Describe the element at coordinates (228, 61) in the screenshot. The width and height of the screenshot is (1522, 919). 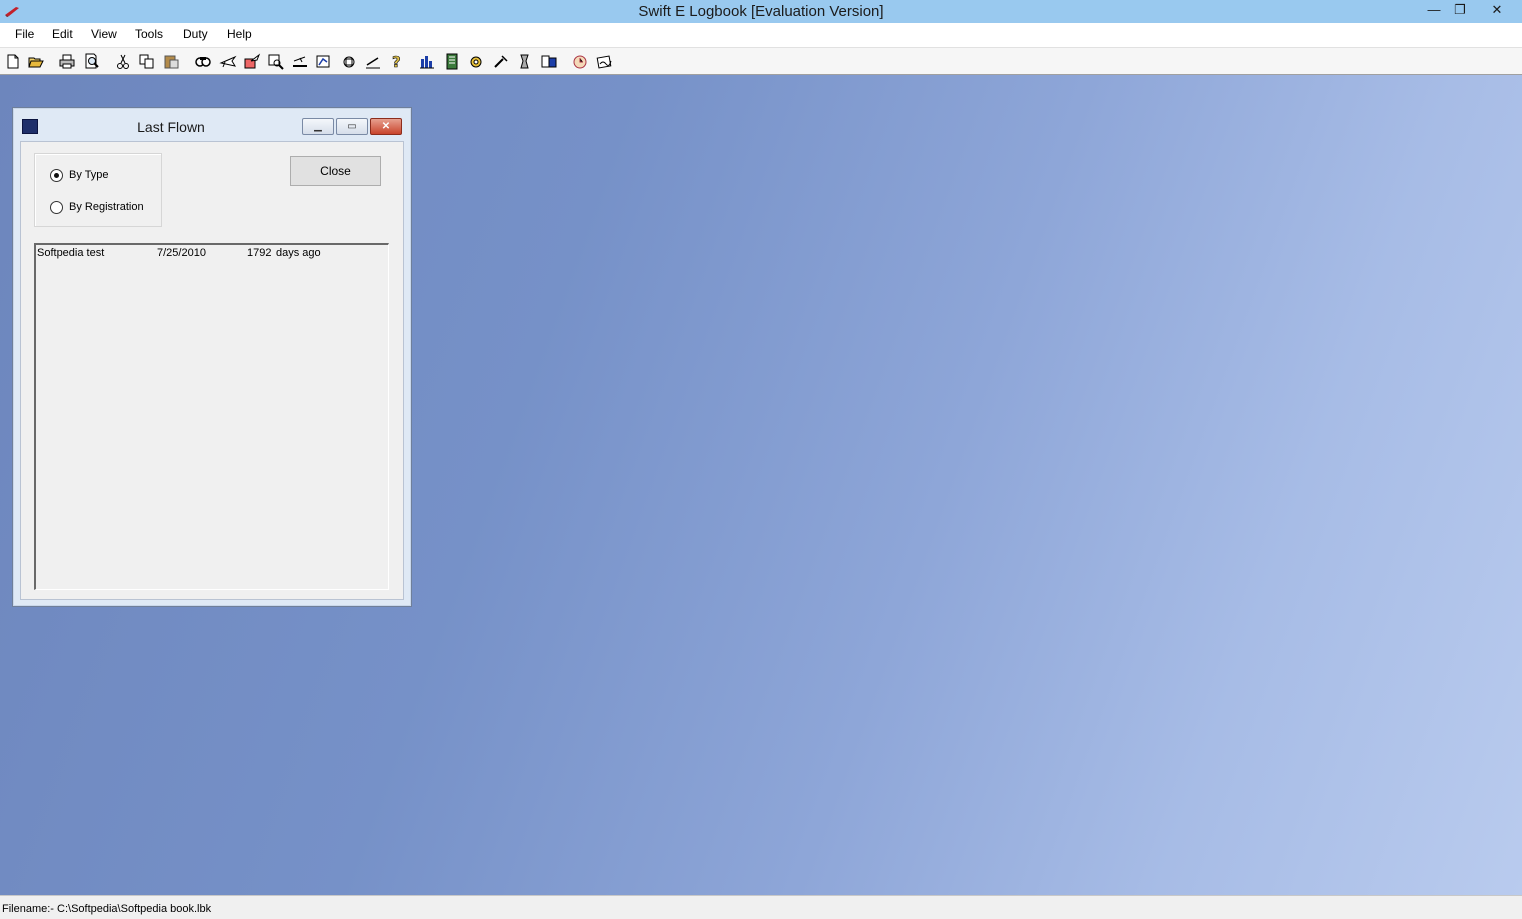
I see `airplane-icon` at that location.